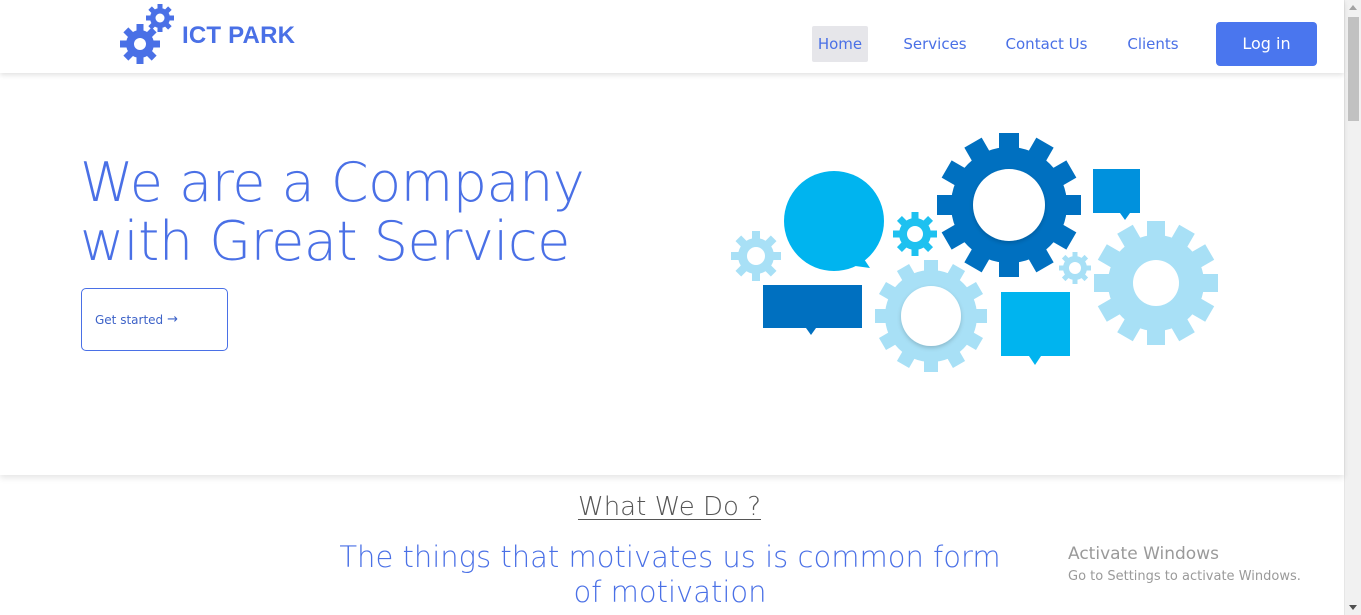 This screenshot has height=615, width=1361. Describe the element at coordinates (332, 182) in the screenshot. I see `hero-title-line1: We are a Company` at that location.